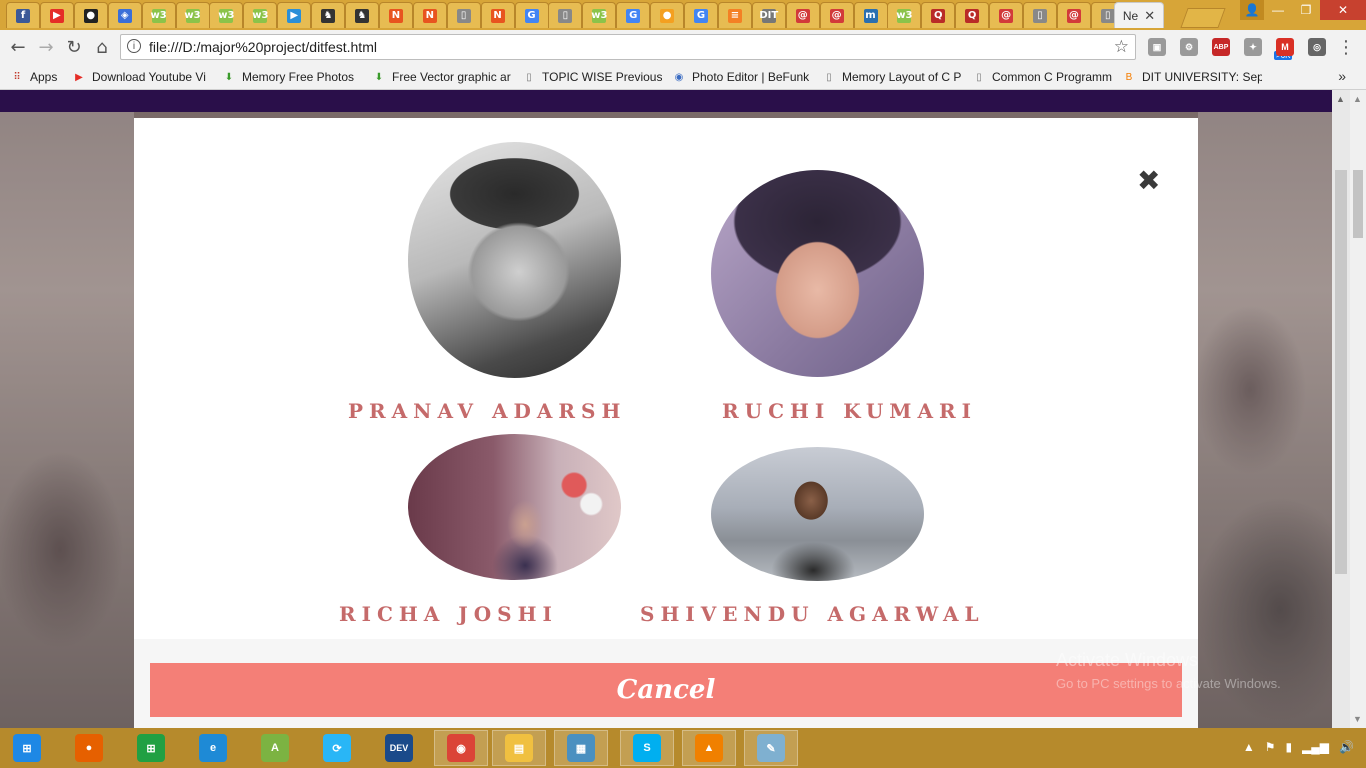 The image size is (1366, 768). What do you see at coordinates (38, 77) in the screenshot?
I see `bookmark-item: ⠿ Apps` at bounding box center [38, 77].